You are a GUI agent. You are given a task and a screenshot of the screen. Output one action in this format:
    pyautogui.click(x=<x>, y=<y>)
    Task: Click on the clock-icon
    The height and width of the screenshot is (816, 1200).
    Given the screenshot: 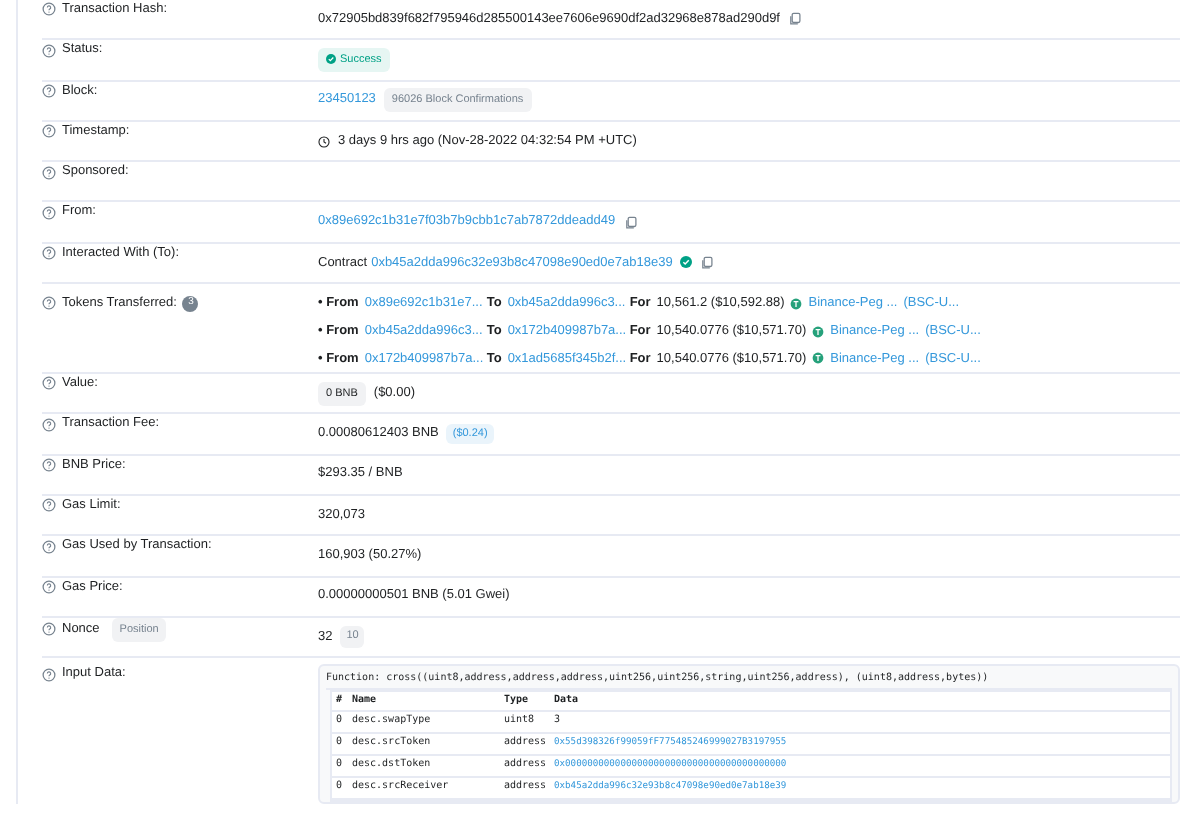 What is the action you would take?
    pyautogui.click(x=324, y=141)
    